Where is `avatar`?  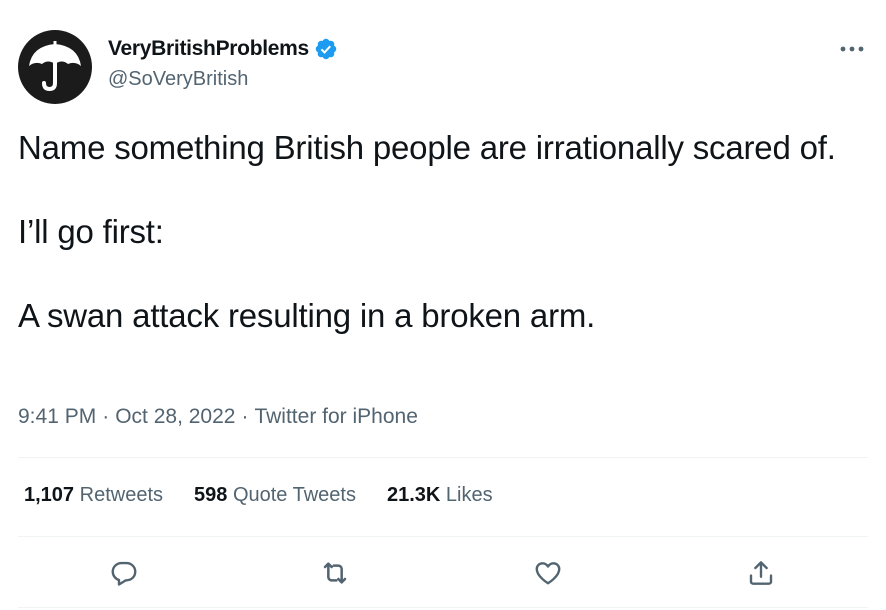 avatar is located at coordinates (55, 67).